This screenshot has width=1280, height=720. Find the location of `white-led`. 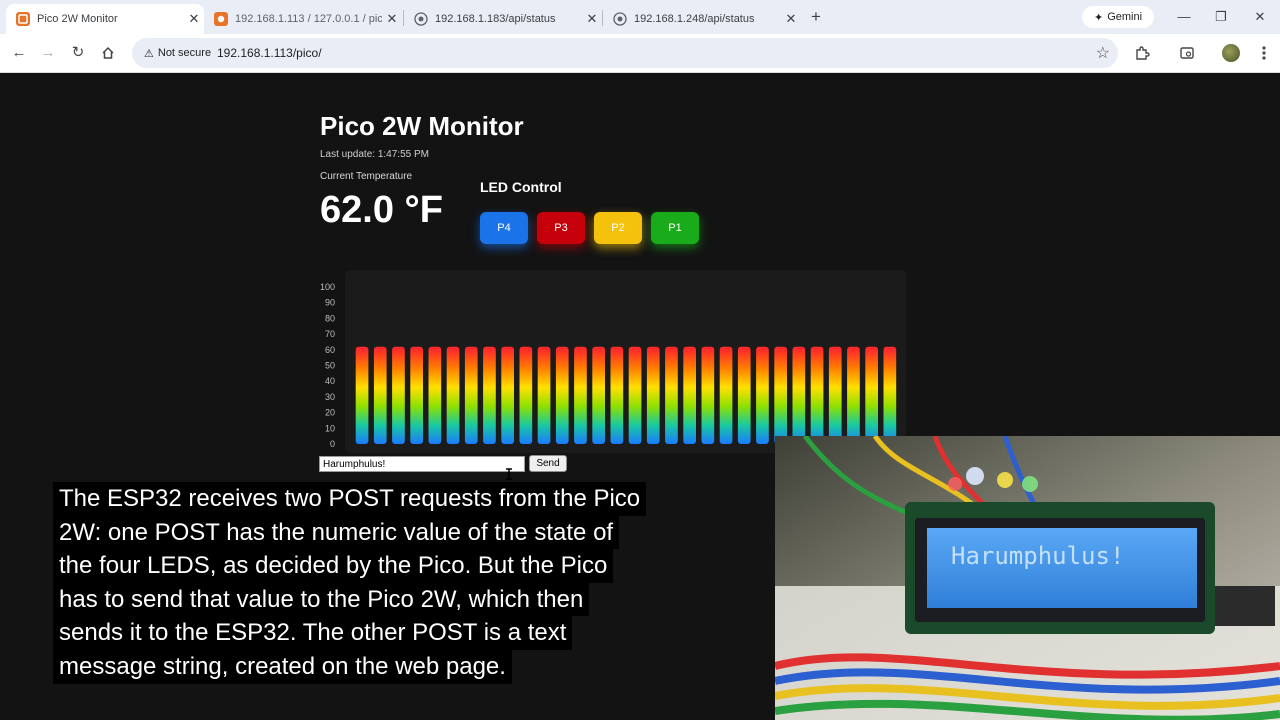

white-led is located at coordinates (975, 476).